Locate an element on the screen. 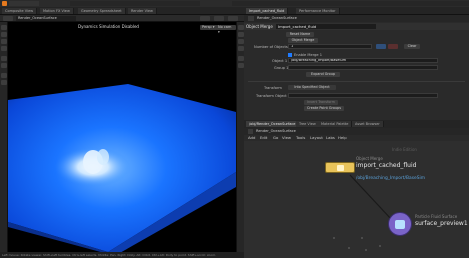 The width and height of the screenshot is (469, 258). fluid-surface-icon is located at coordinates (400, 224).